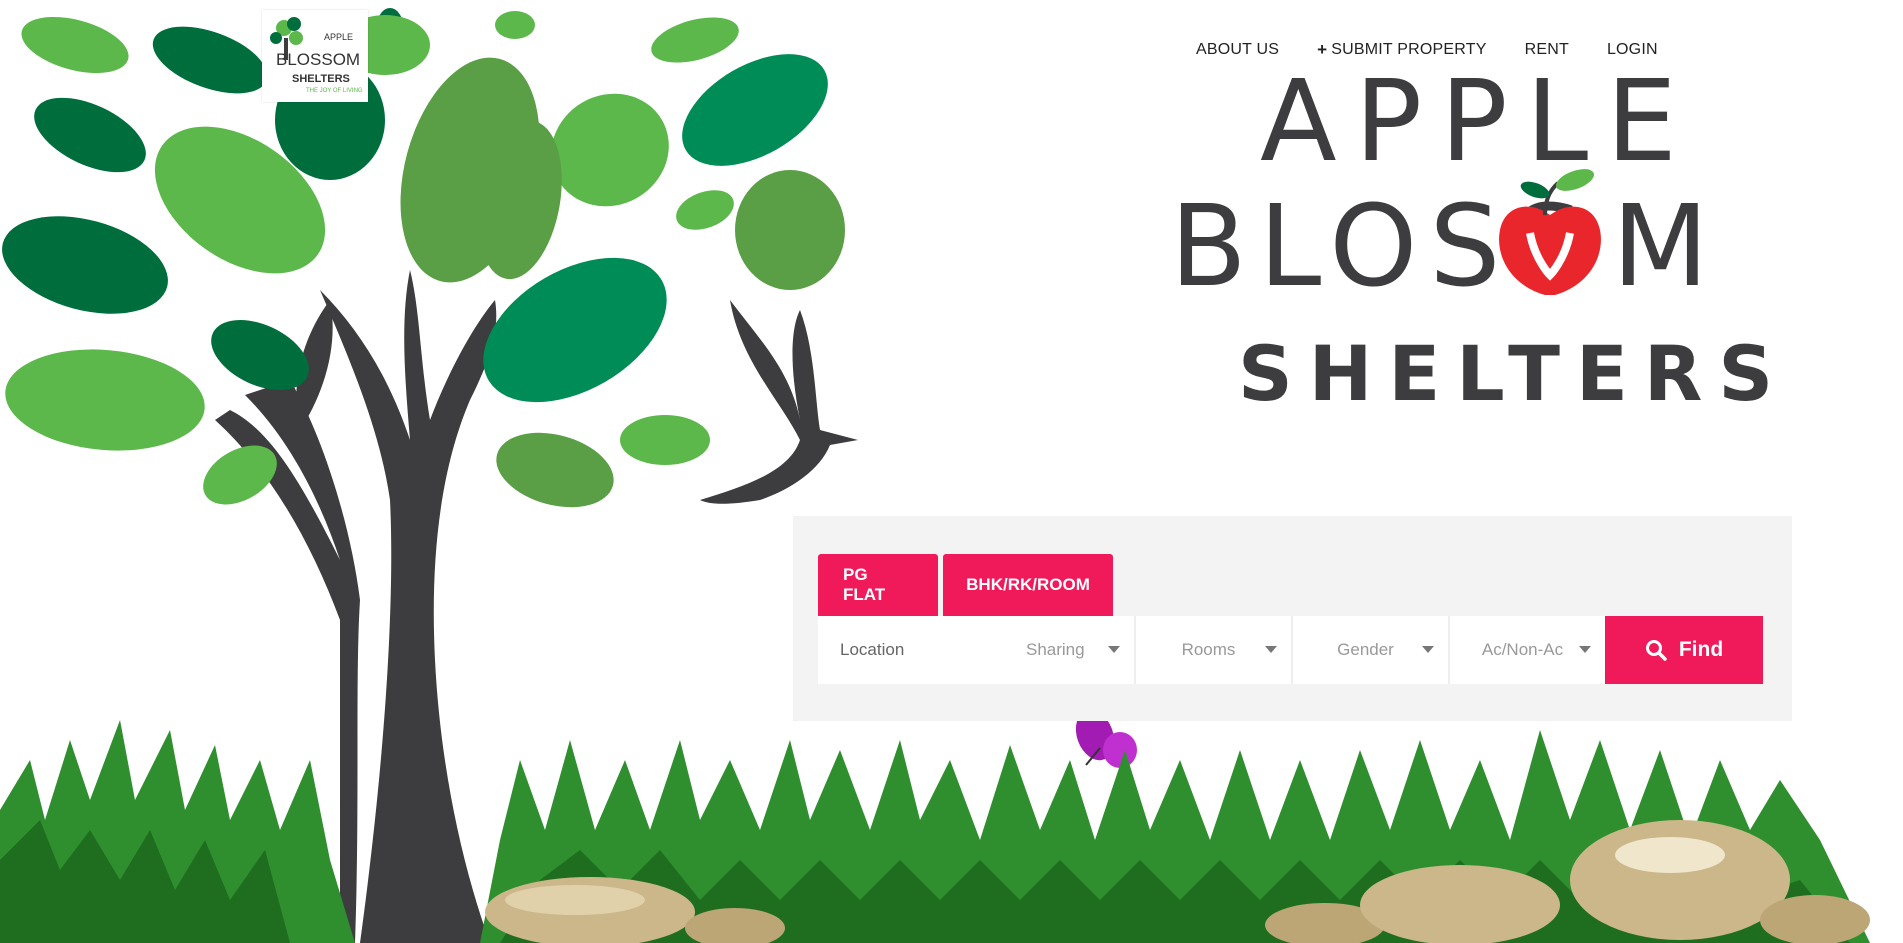  I want to click on location-field: Sharing, so click(976, 650).